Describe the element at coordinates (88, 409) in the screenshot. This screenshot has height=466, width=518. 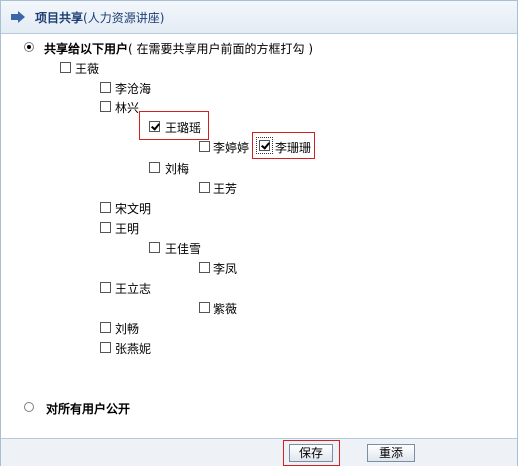
I see `share-all-label: 对所有用户公开` at that location.